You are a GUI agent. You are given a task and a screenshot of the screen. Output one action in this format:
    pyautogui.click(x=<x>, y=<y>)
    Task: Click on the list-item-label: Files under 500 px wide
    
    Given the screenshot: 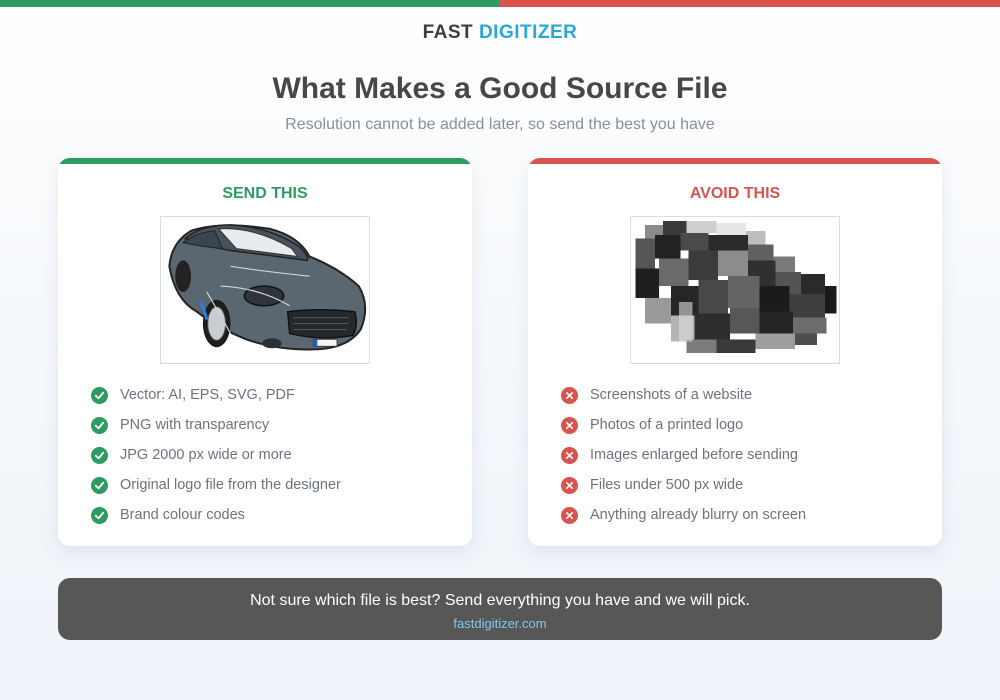 What is the action you would take?
    pyautogui.click(x=667, y=485)
    